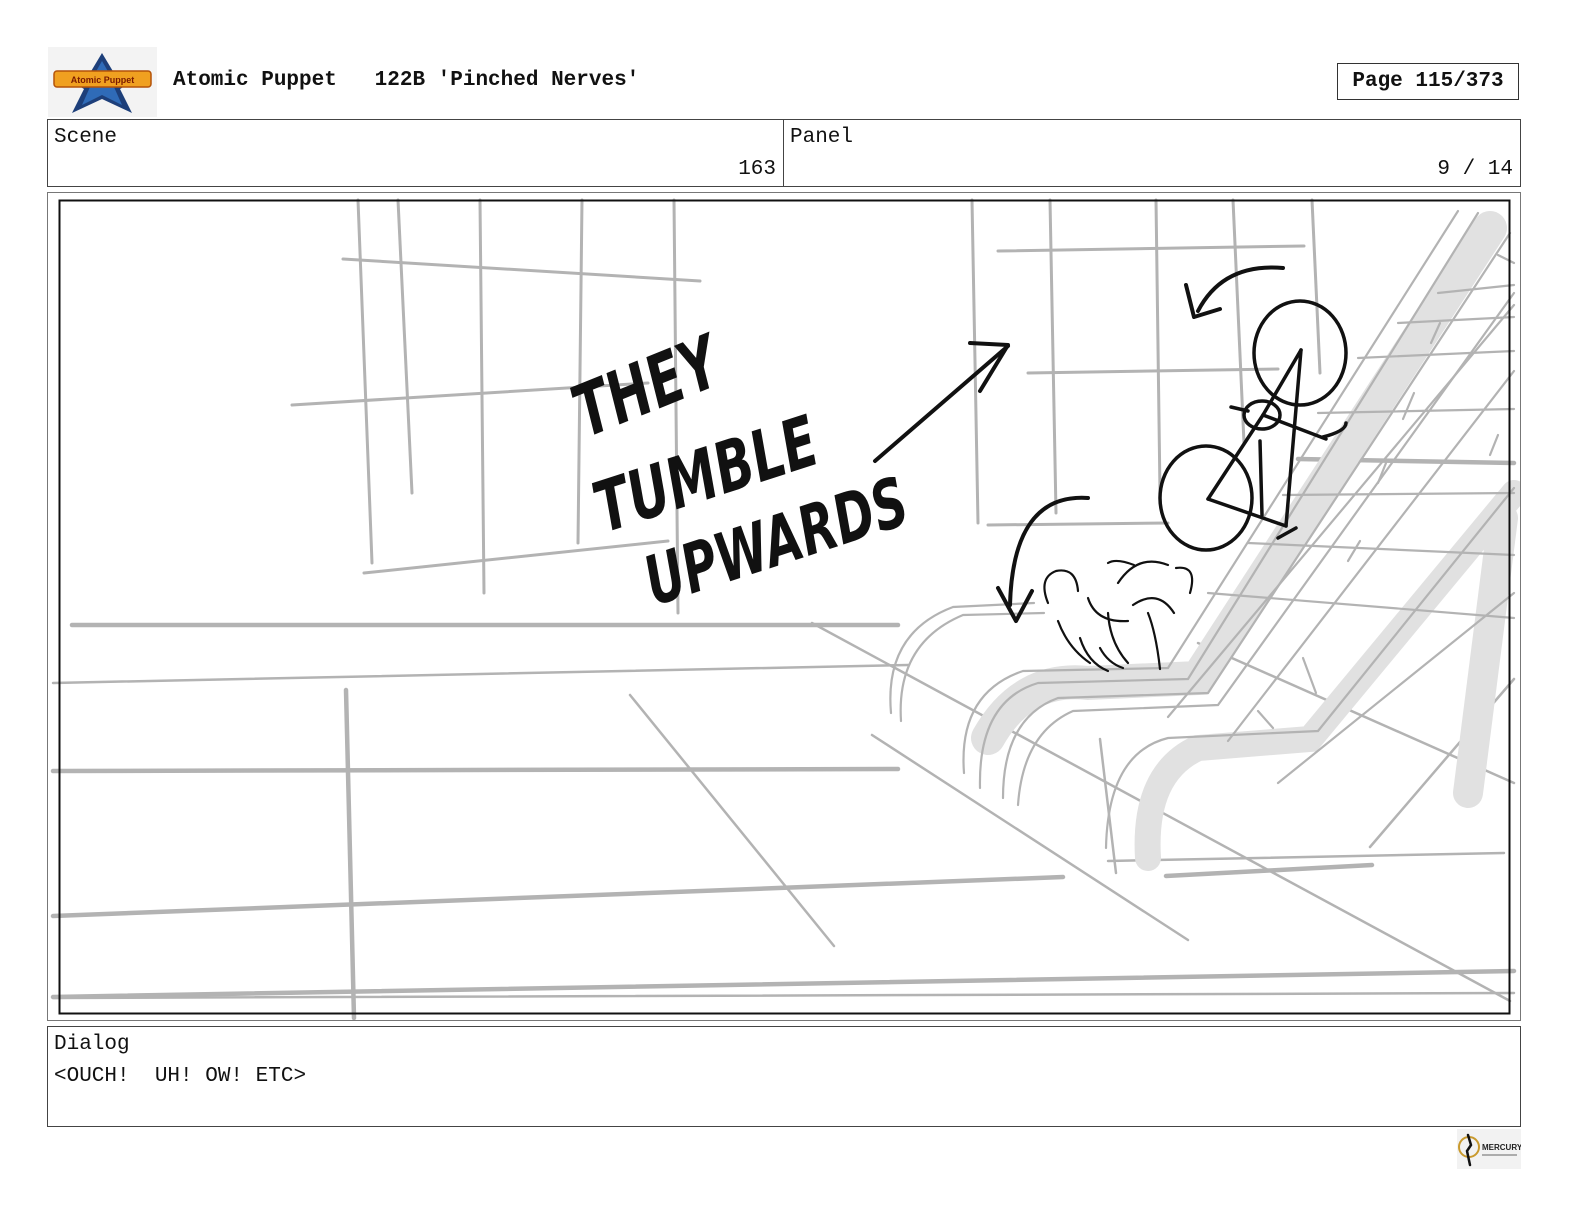 The height and width of the screenshot is (1225, 1582). Describe the element at coordinates (507, 80) in the screenshot. I see `episode-title: 122B 'Pinched Nerves'` at that location.